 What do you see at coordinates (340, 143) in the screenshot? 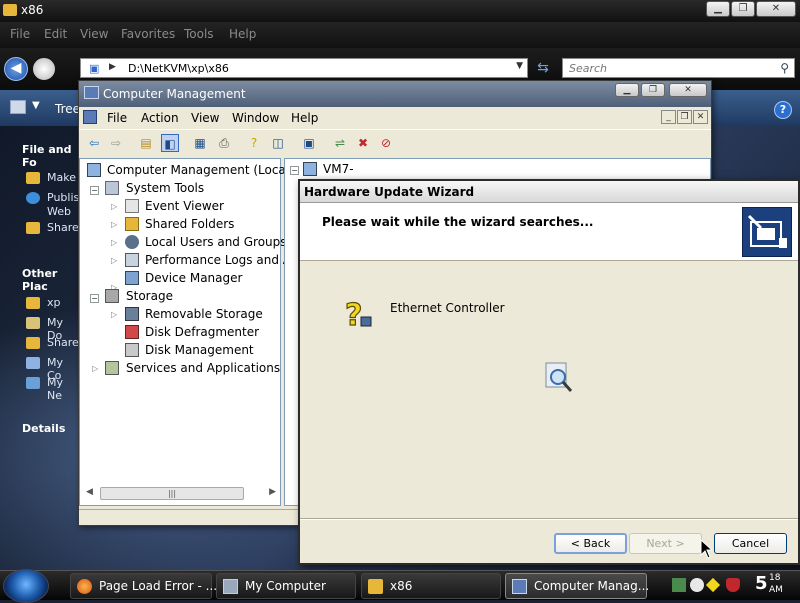
I see `update-driver-icon: ⇌` at bounding box center [340, 143].